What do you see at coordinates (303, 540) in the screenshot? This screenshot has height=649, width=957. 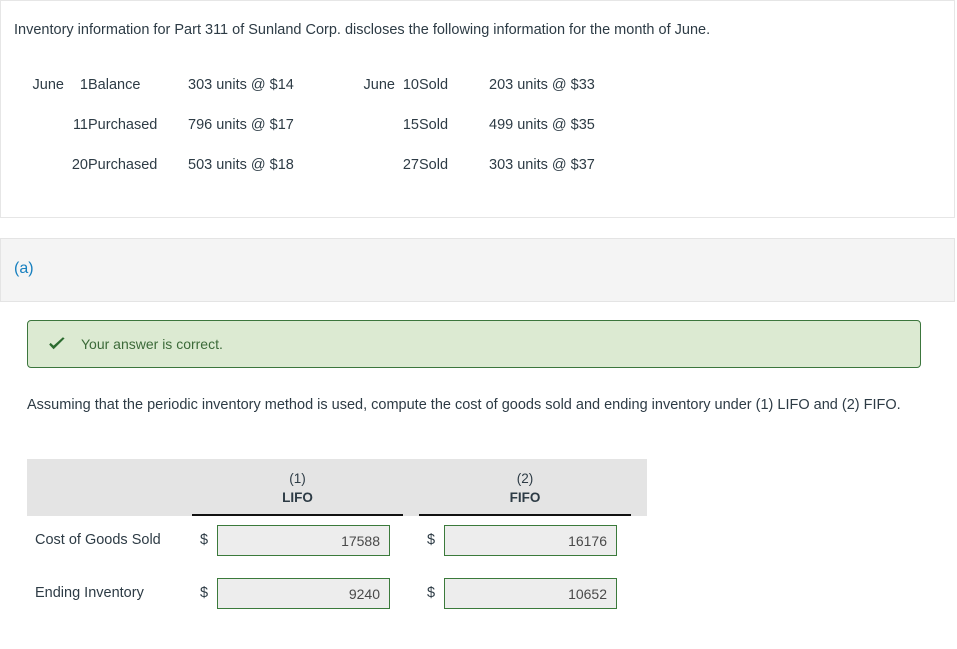 I see `cost-of-goods-sold-lifo-input` at bounding box center [303, 540].